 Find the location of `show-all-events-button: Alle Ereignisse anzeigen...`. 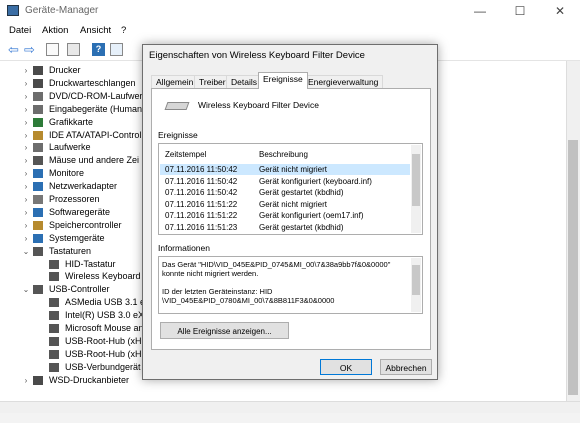

show-all-events-button: Alle Ereignisse anzeigen... is located at coordinates (224, 330).